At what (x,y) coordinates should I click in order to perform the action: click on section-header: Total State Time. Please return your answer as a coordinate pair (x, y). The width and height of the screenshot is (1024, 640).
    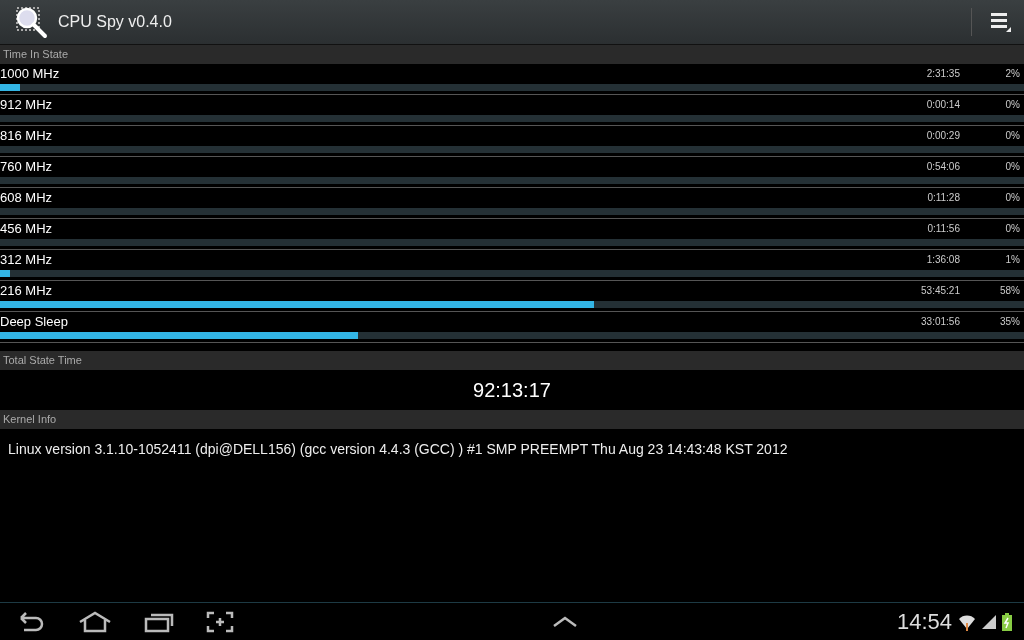
    Looking at the image, I should click on (512, 360).